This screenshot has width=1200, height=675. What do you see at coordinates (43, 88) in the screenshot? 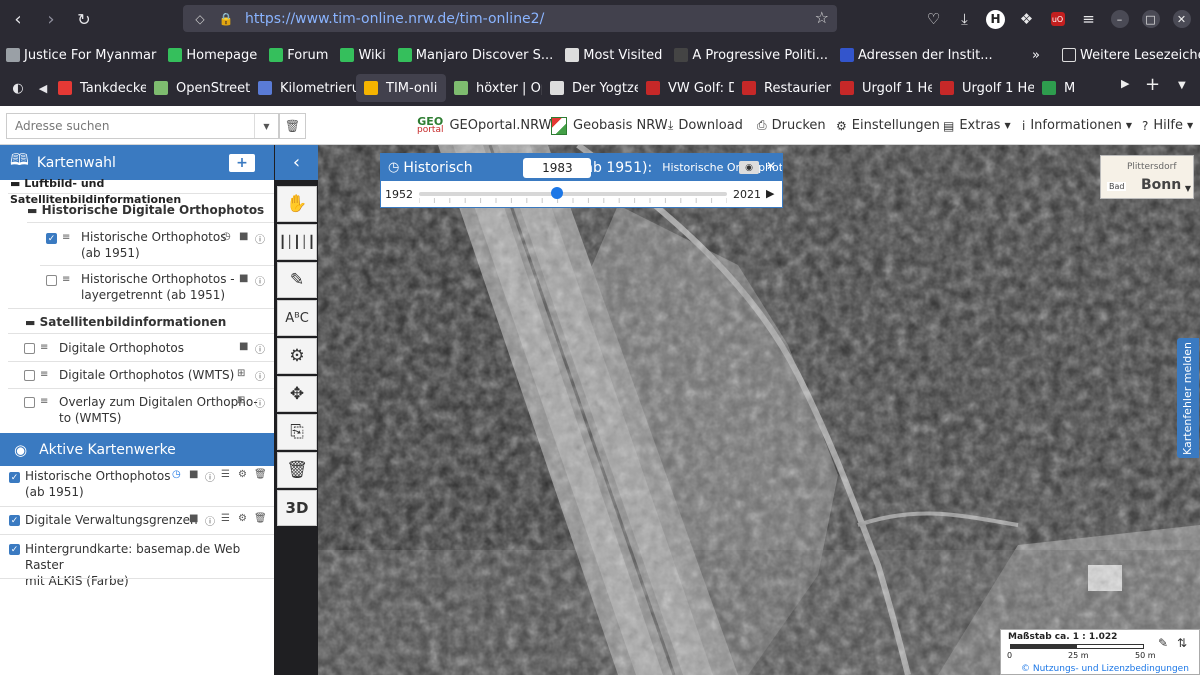
I see `tab-scroll-left-icon: ◀` at bounding box center [43, 88].